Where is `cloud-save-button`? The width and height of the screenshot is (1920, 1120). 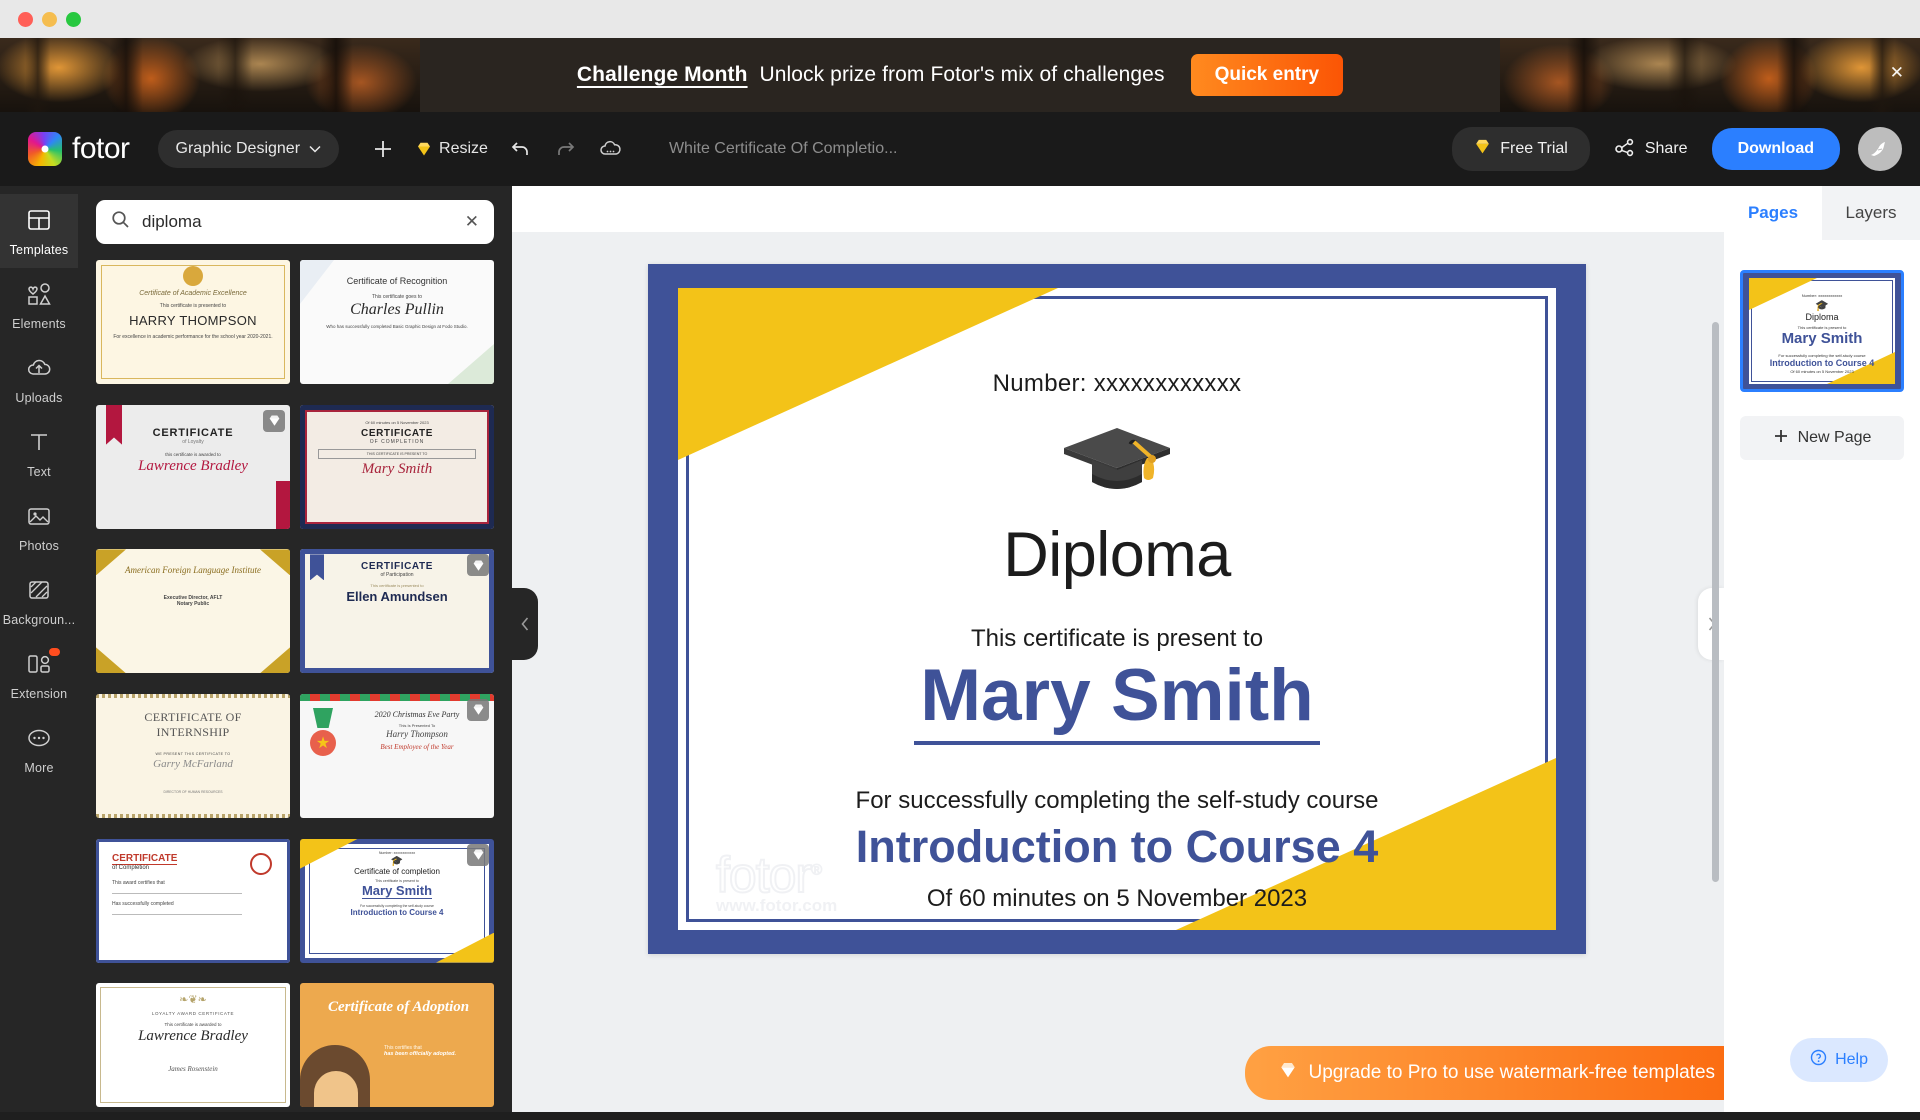
cloud-save-button is located at coordinates (610, 149).